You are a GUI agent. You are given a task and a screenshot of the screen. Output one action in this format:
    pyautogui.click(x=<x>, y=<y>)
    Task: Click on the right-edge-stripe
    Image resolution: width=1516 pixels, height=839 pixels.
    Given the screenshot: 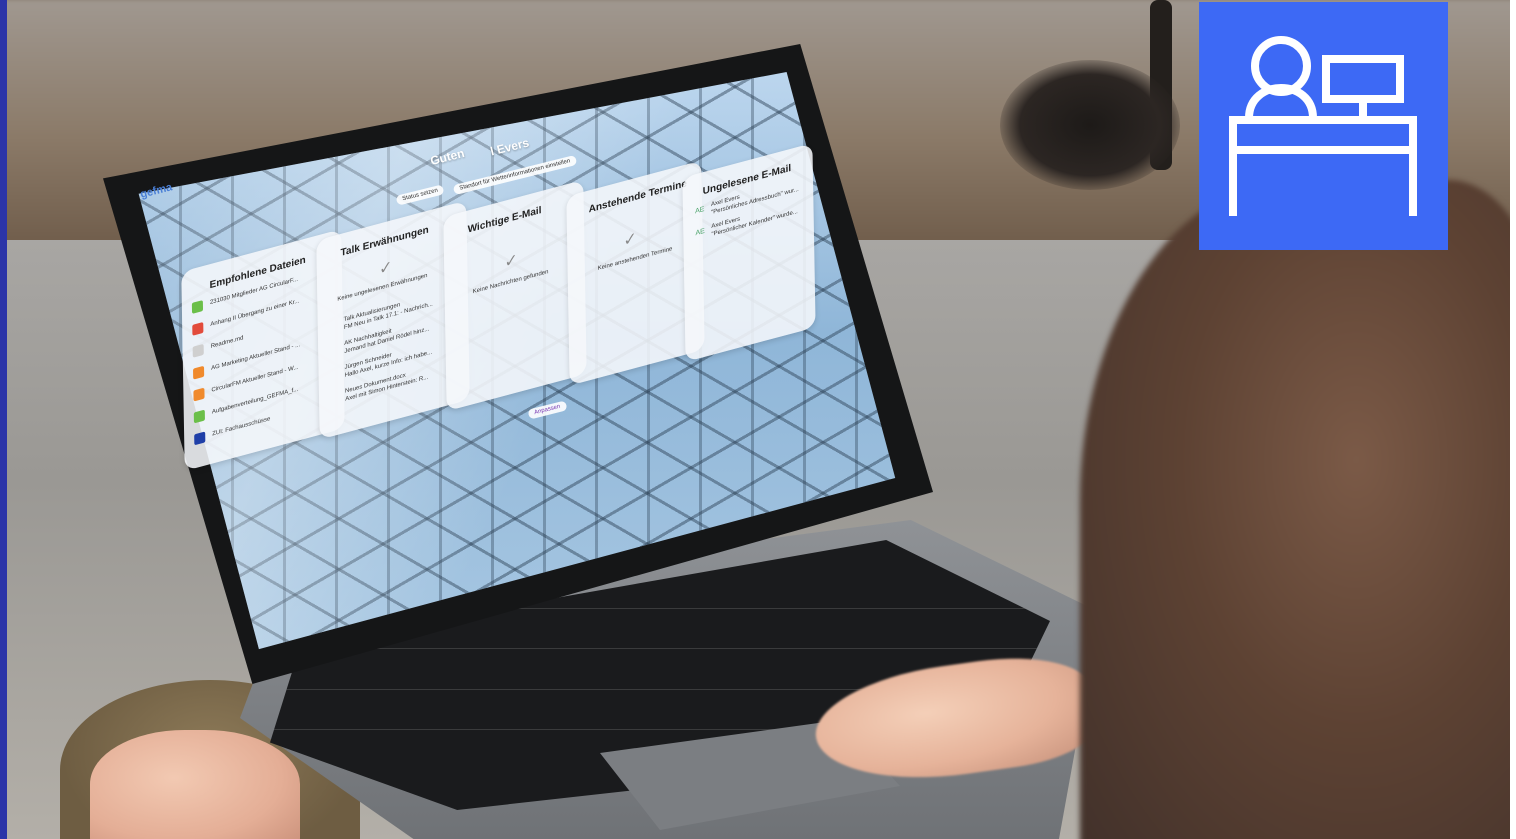 What is the action you would take?
    pyautogui.click(x=1513, y=419)
    